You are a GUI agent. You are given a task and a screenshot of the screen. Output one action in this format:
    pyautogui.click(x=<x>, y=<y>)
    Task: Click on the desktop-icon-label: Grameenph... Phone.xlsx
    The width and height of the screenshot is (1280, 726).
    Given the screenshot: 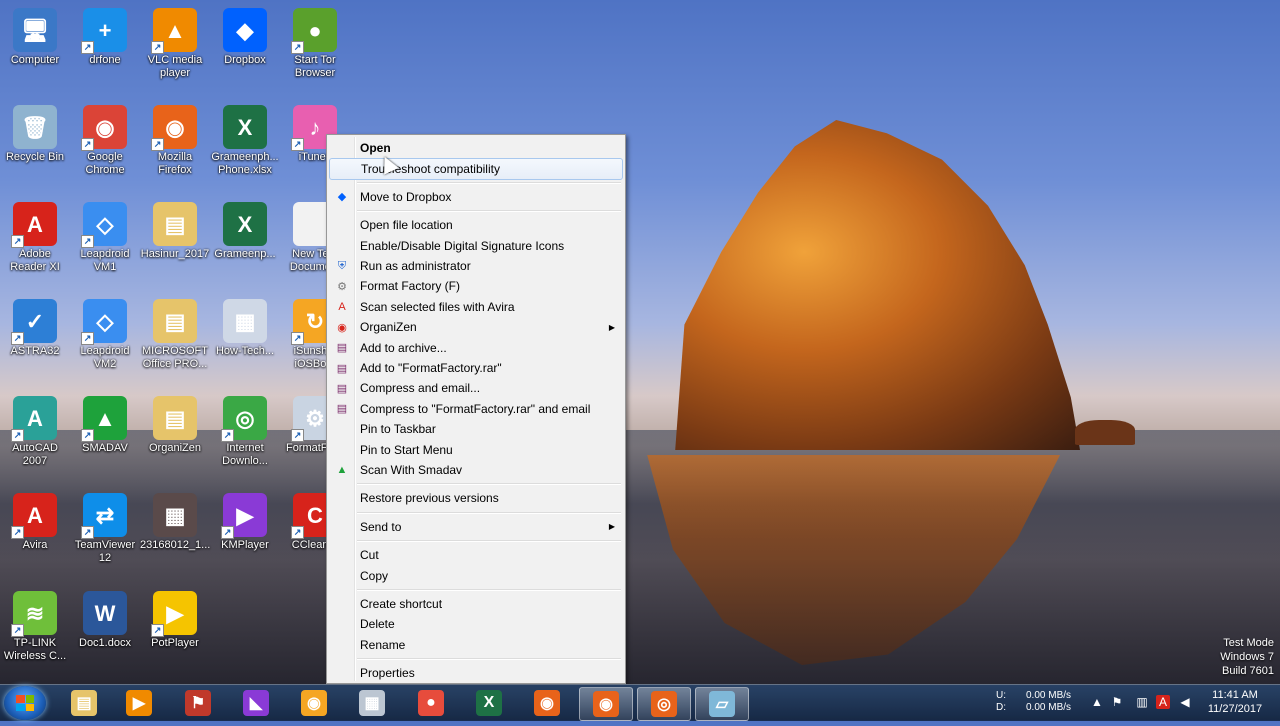 What is the action you would take?
    pyautogui.click(x=245, y=163)
    